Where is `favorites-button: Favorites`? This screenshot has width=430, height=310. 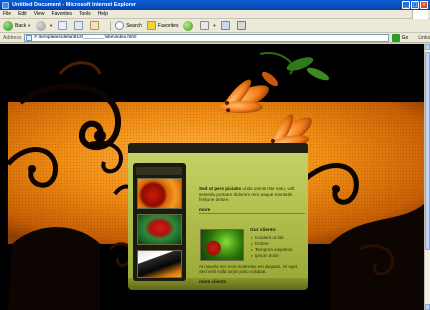 favorites-button: Favorites is located at coordinates (162, 25).